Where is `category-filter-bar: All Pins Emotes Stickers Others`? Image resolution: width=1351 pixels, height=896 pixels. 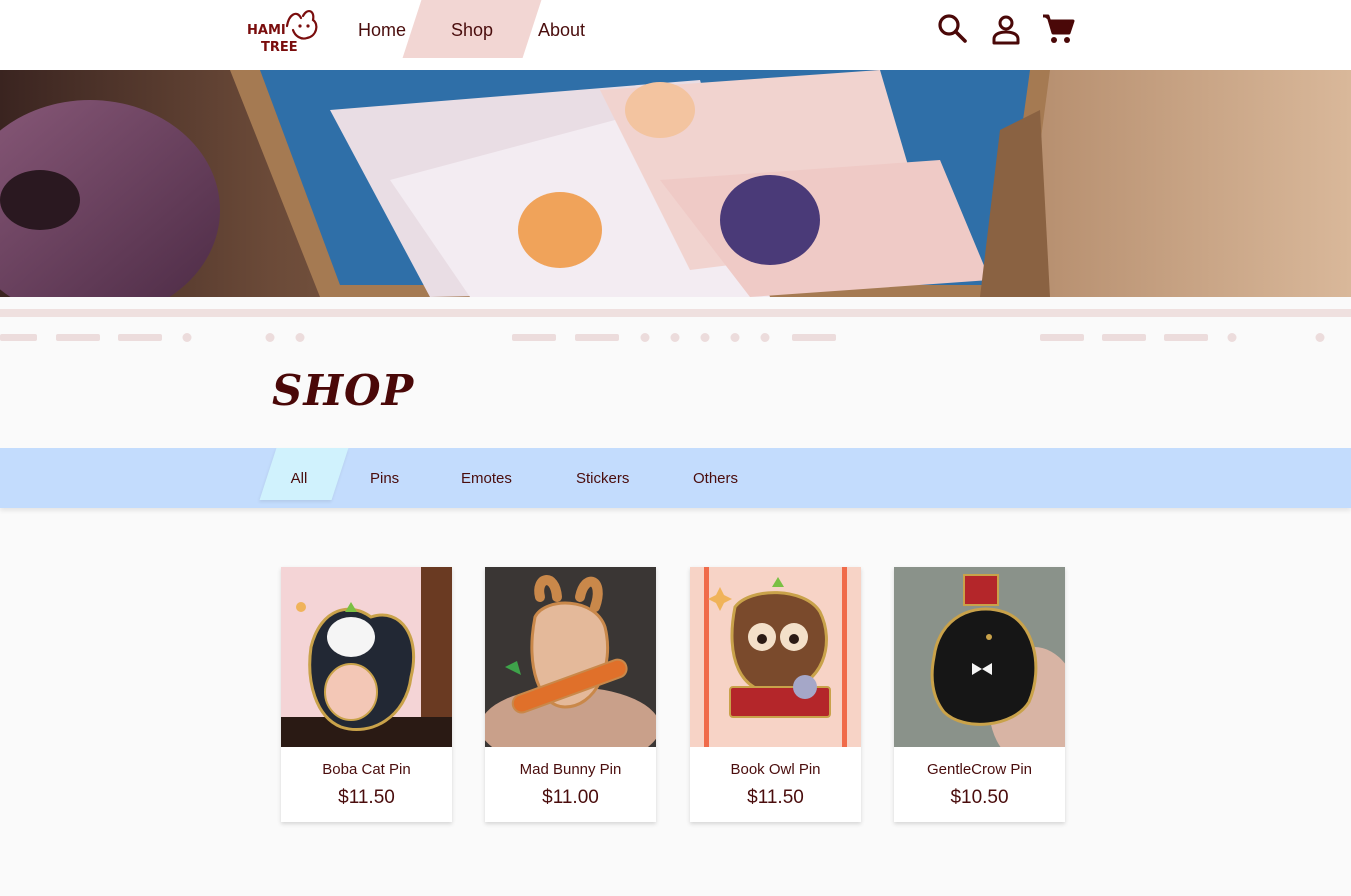 category-filter-bar: All Pins Emotes Stickers Others is located at coordinates (675, 478).